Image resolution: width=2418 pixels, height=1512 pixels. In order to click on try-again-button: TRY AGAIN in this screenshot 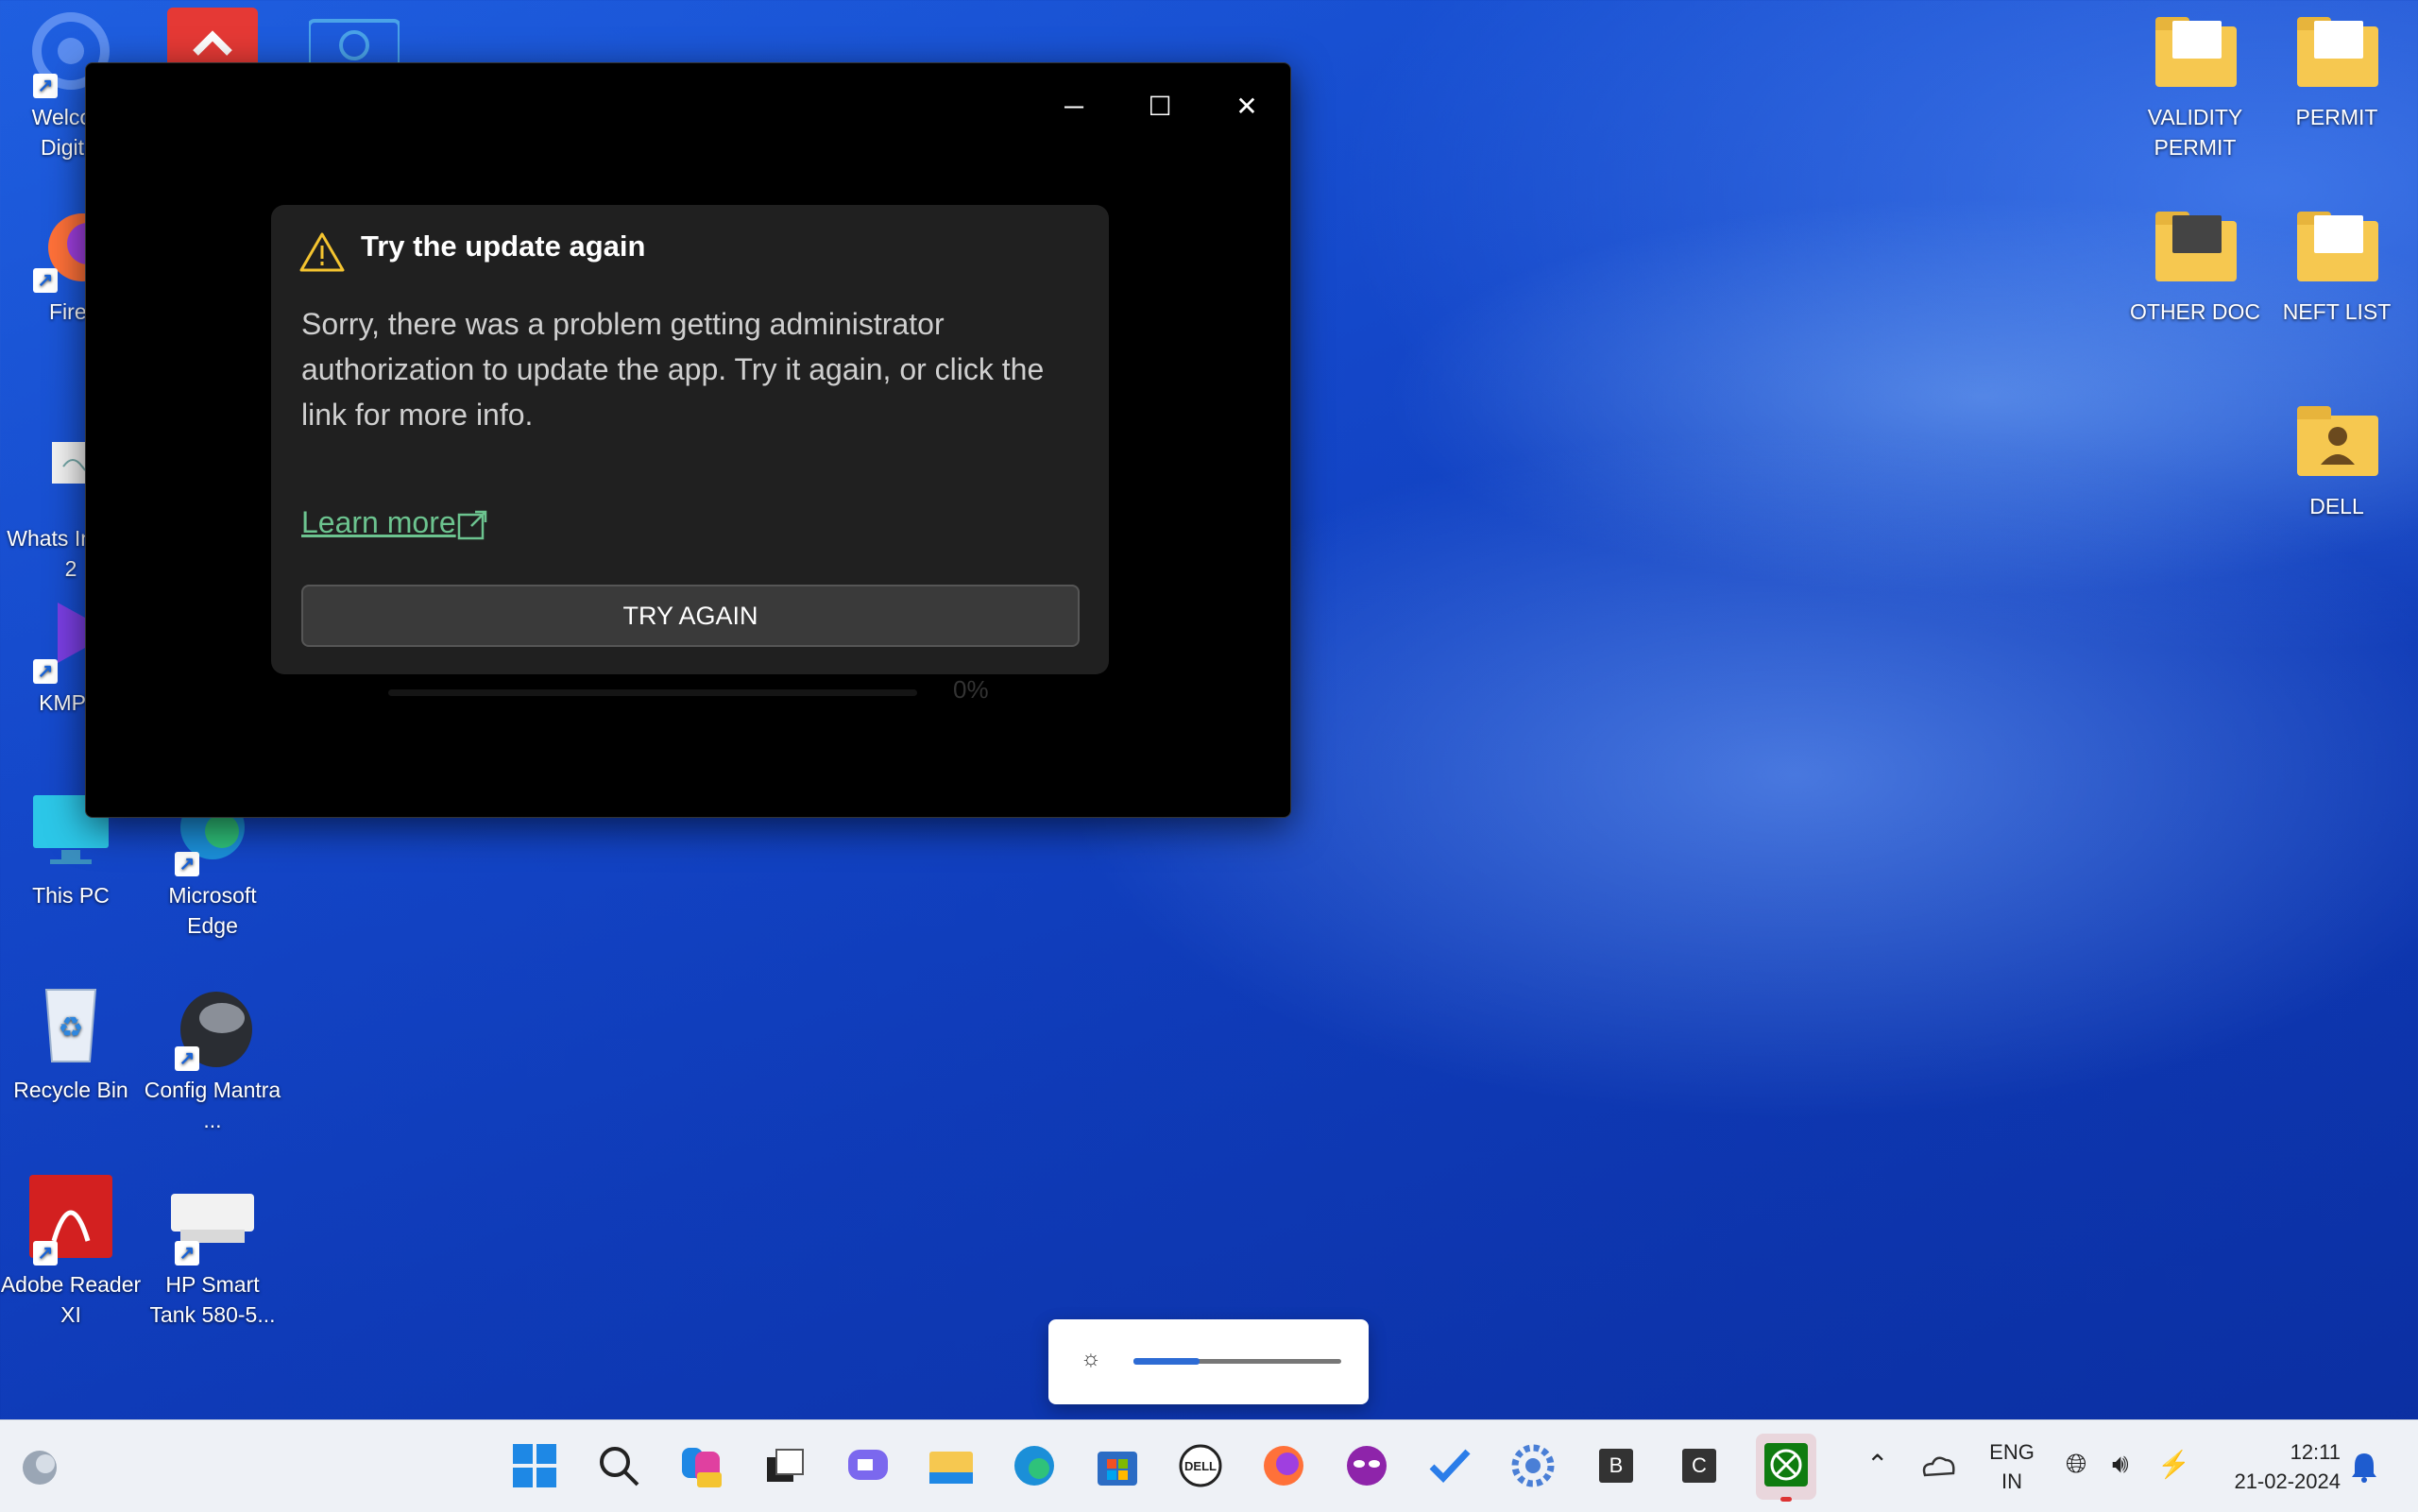, I will do `click(690, 616)`.